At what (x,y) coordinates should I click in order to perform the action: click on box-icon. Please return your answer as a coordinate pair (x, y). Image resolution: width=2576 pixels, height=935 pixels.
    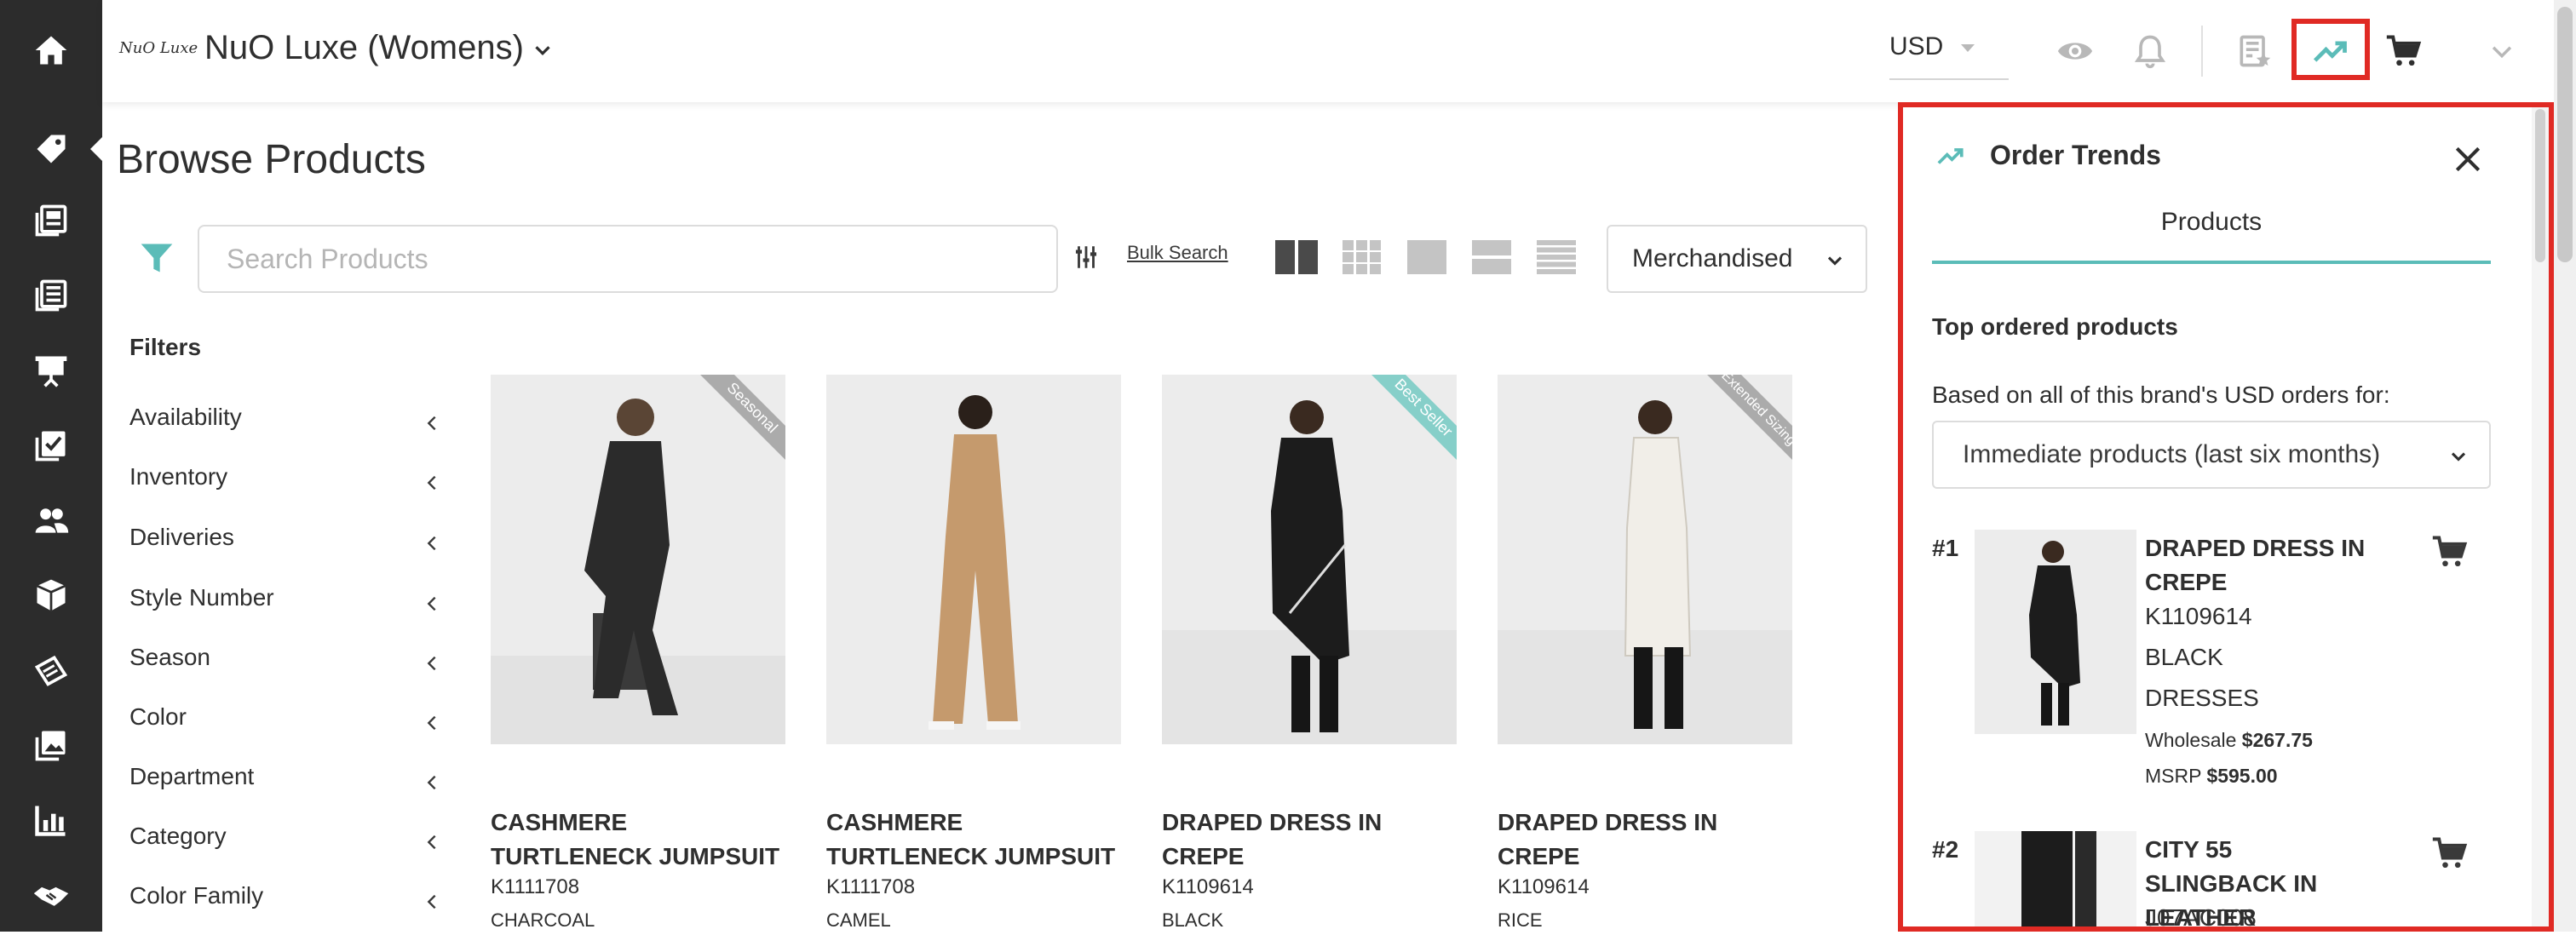
    Looking at the image, I should click on (51, 595).